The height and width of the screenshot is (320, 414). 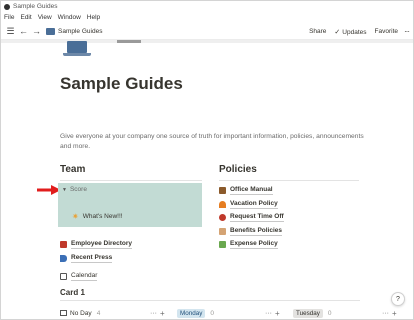 What do you see at coordinates (238, 169) in the screenshot?
I see `policies-heading: Policies` at bounding box center [238, 169].